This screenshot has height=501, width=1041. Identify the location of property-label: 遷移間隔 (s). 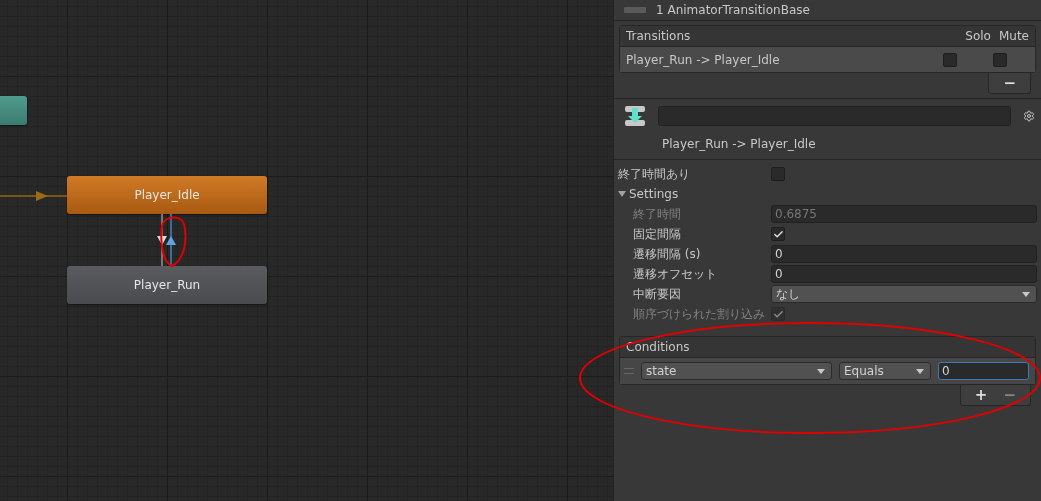
(667, 254).